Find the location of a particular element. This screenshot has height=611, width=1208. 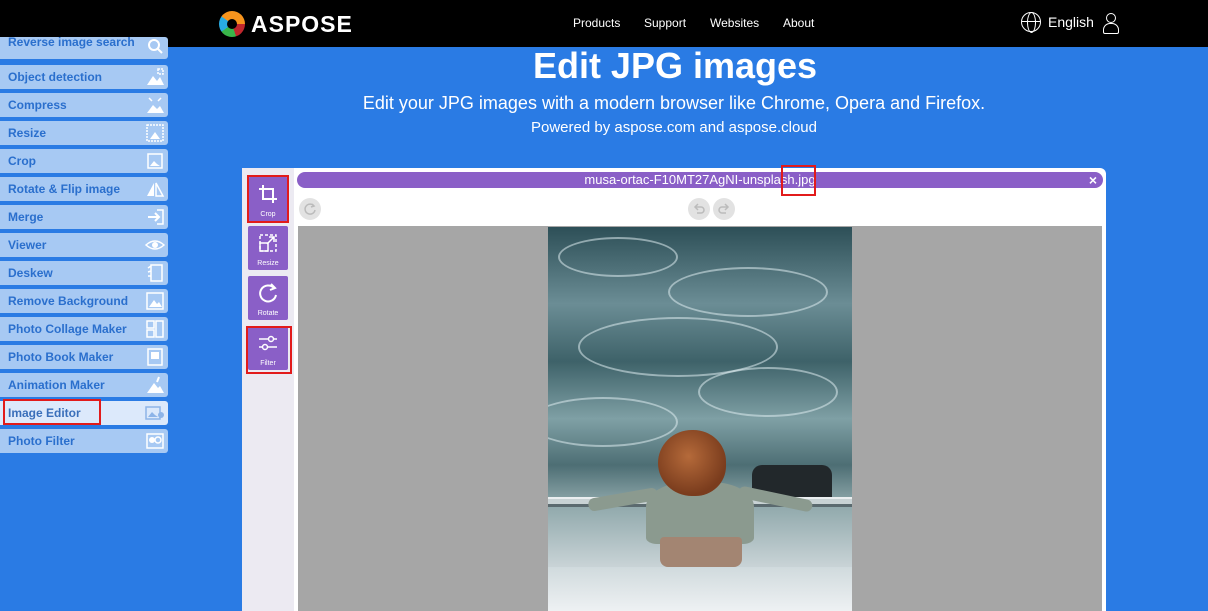

sidebar-item-photo-collage-maker: Photo Collage Maker is located at coordinates (84, 329).